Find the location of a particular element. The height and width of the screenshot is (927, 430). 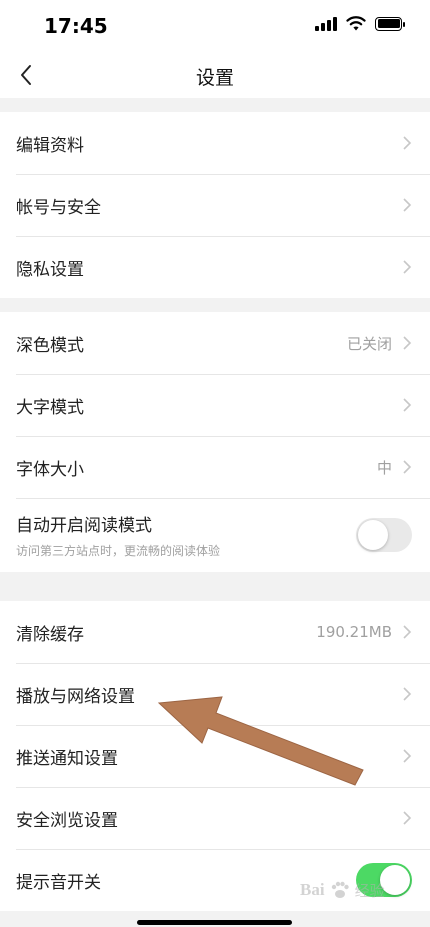

status-icons is located at coordinates (360, 23).